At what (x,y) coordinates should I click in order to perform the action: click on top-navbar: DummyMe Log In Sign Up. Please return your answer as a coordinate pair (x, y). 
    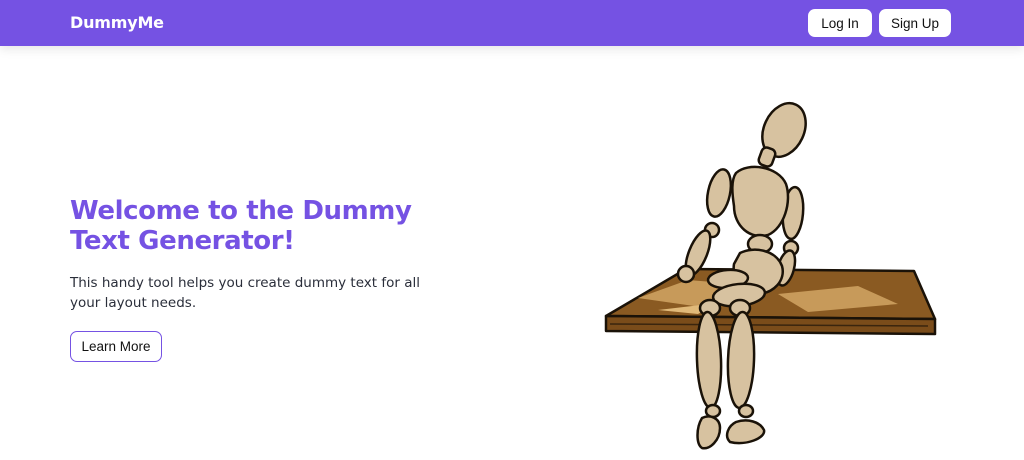
    Looking at the image, I should click on (512, 23).